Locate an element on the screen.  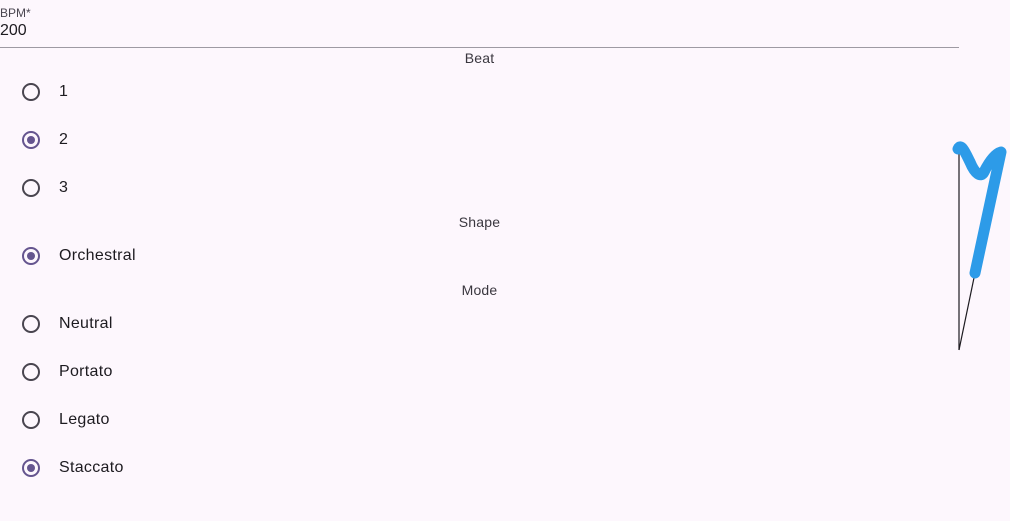
mode-option-neutral: Neutral is located at coordinates (479, 324).